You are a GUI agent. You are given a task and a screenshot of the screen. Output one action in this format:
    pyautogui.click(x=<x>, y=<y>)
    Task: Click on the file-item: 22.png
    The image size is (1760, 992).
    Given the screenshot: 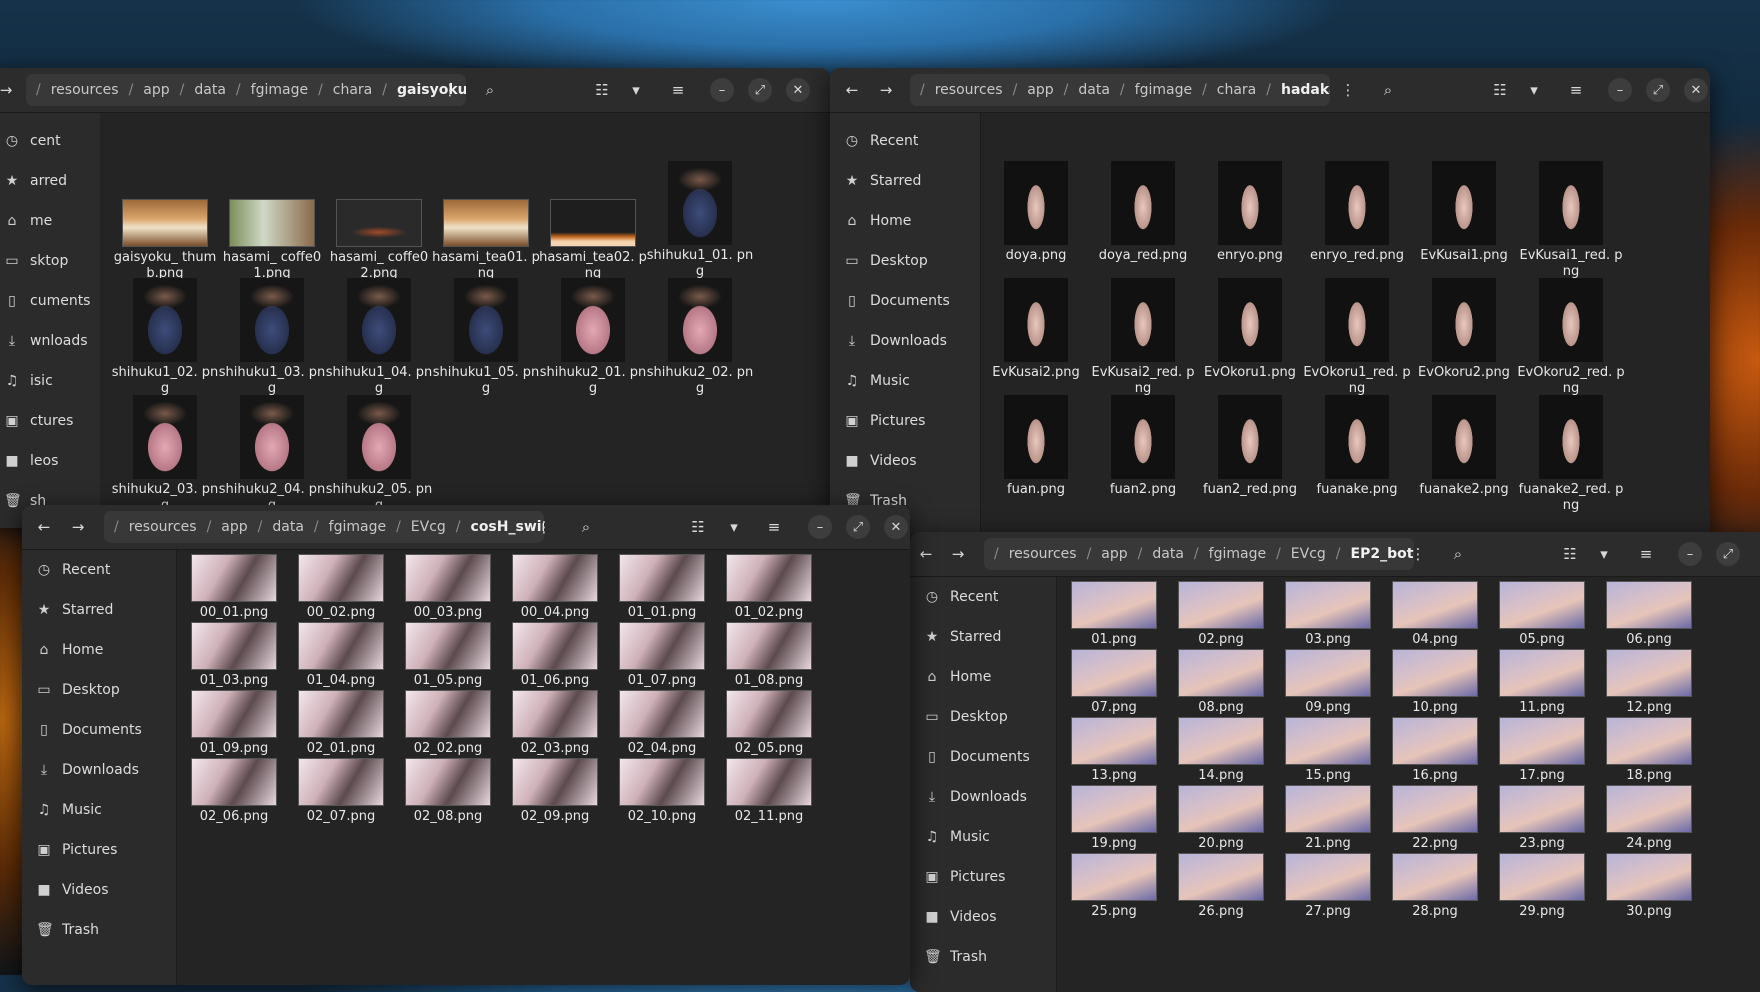 What is the action you would take?
    pyautogui.click(x=1435, y=818)
    